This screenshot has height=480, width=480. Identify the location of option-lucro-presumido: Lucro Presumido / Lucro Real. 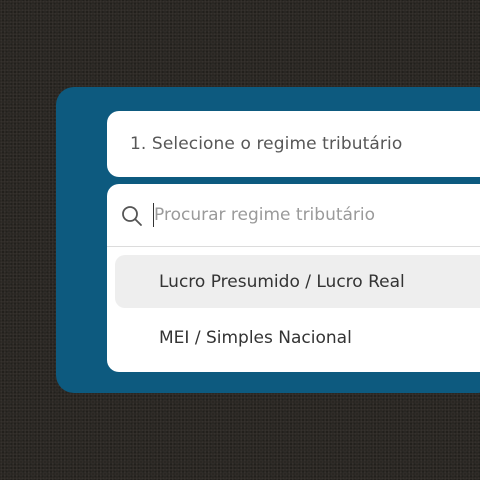
(297, 281).